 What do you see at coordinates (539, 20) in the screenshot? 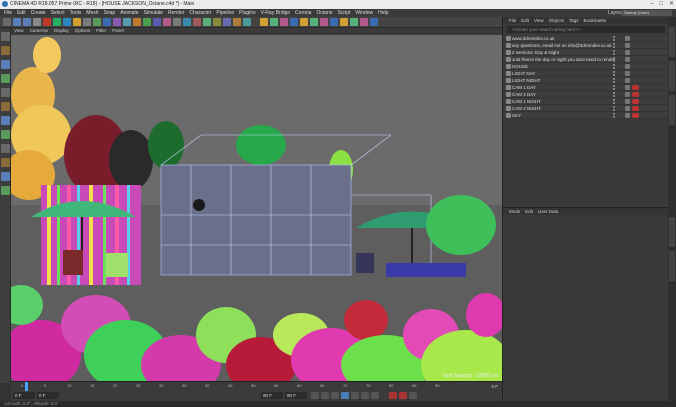
I see `object-menu-view: View` at bounding box center [539, 20].